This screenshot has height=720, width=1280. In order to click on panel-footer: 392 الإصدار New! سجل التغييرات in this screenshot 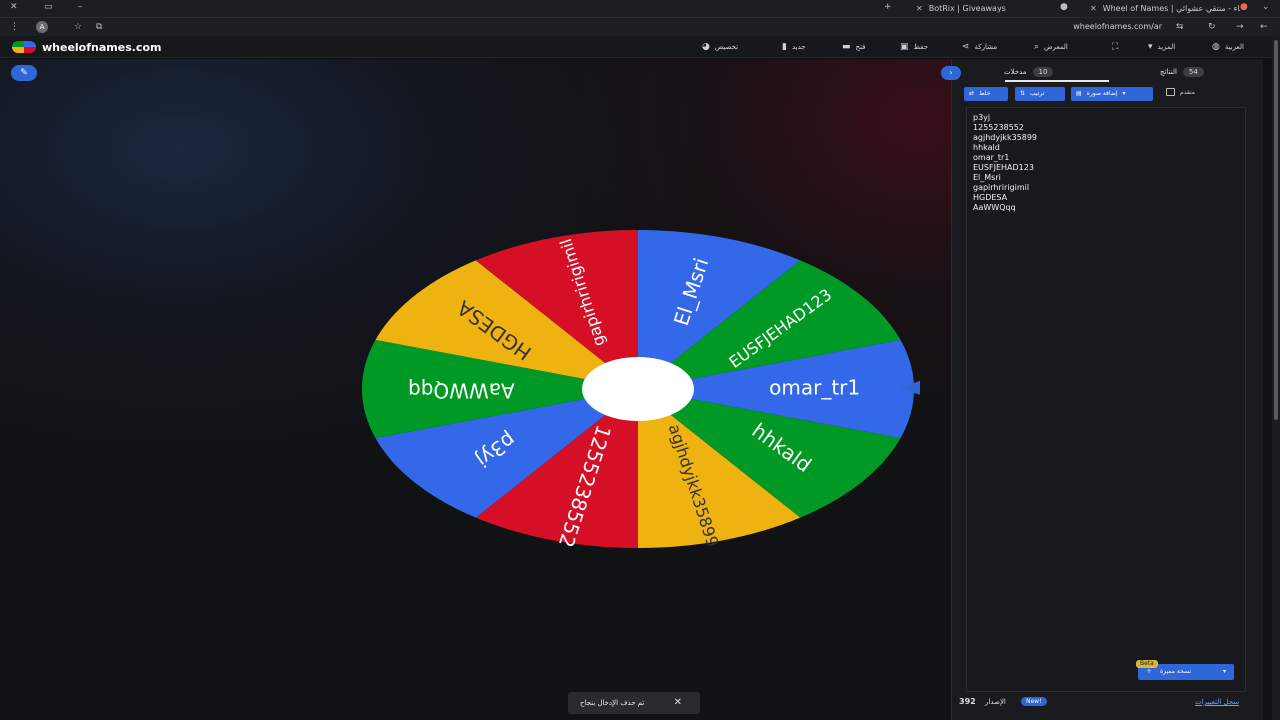, I will do `click(1107, 703)`.